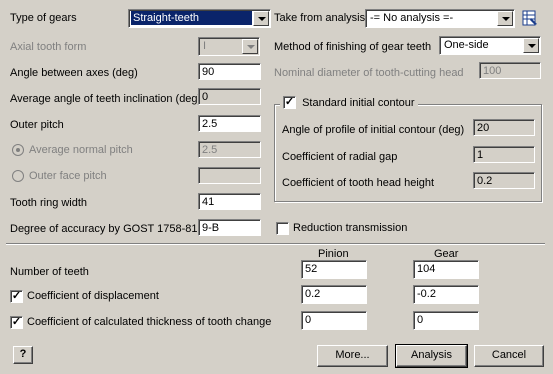 The image size is (553, 374). Describe the element at coordinates (466, 45) in the screenshot. I see `method-finishing-value: One-side` at that location.